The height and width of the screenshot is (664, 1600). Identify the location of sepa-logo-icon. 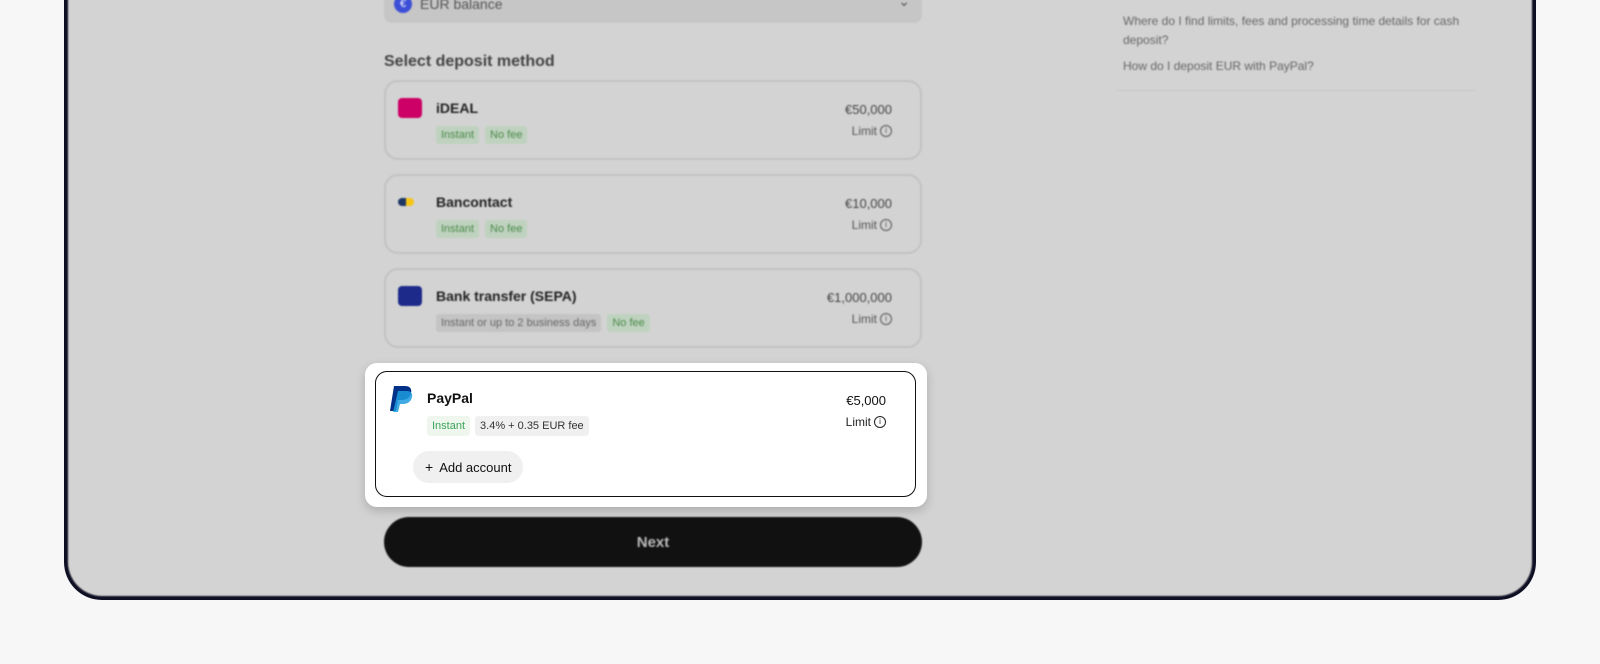
(410, 296).